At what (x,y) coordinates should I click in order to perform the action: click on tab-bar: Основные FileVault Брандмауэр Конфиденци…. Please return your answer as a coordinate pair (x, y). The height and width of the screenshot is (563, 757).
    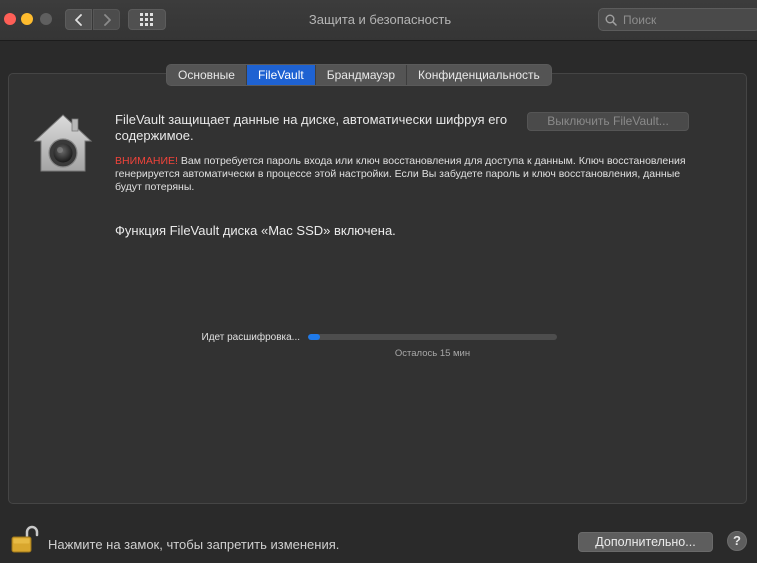
    Looking at the image, I should click on (359, 75).